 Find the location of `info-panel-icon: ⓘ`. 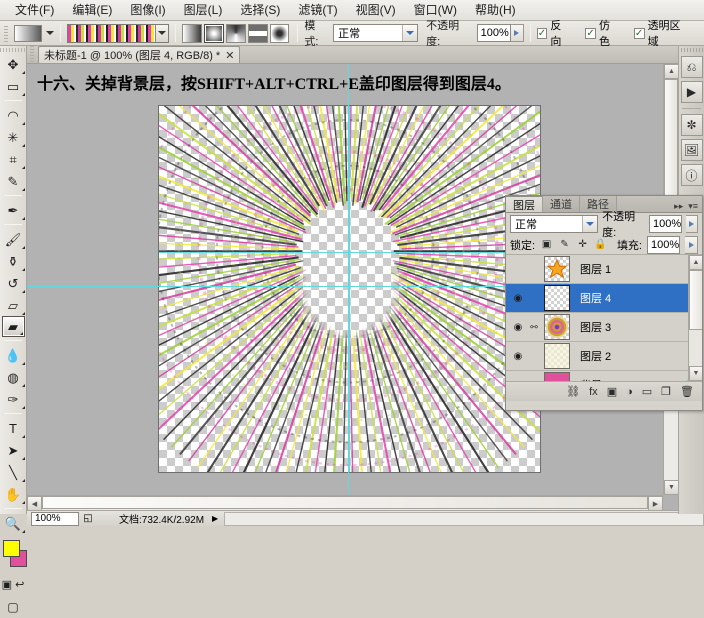

info-panel-icon: ⓘ is located at coordinates (691, 175).